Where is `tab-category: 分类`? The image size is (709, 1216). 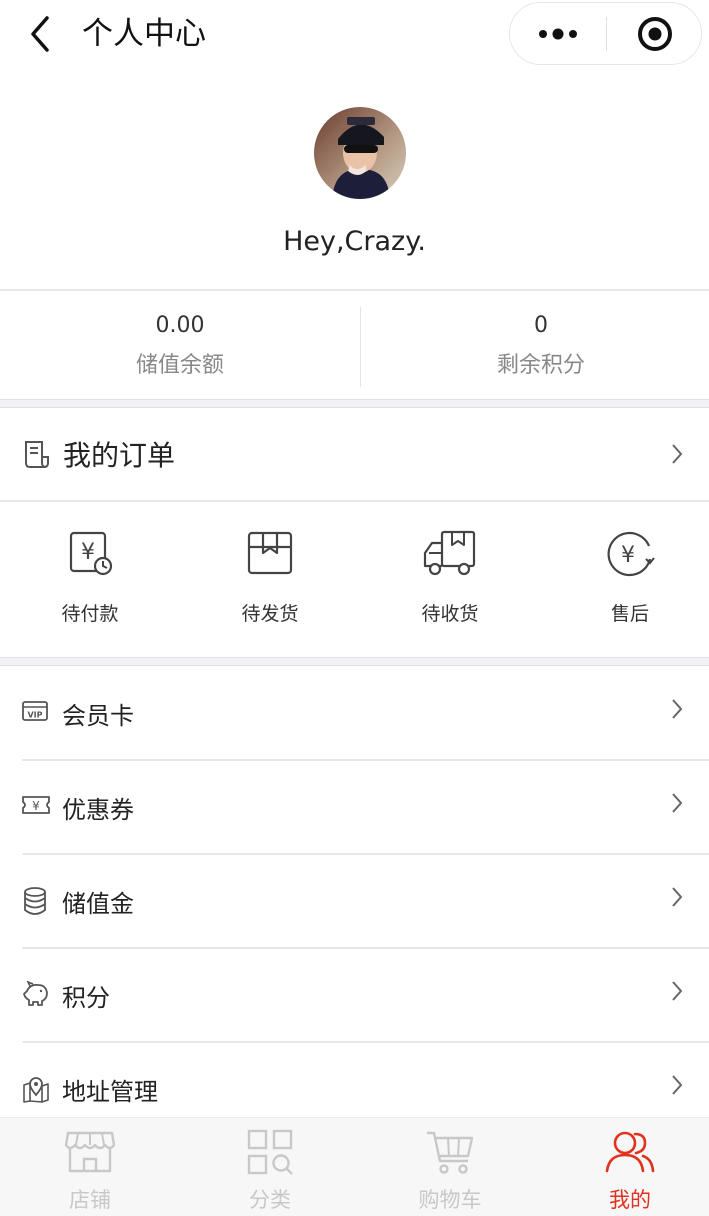 tab-category: 分类 is located at coordinates (270, 1170).